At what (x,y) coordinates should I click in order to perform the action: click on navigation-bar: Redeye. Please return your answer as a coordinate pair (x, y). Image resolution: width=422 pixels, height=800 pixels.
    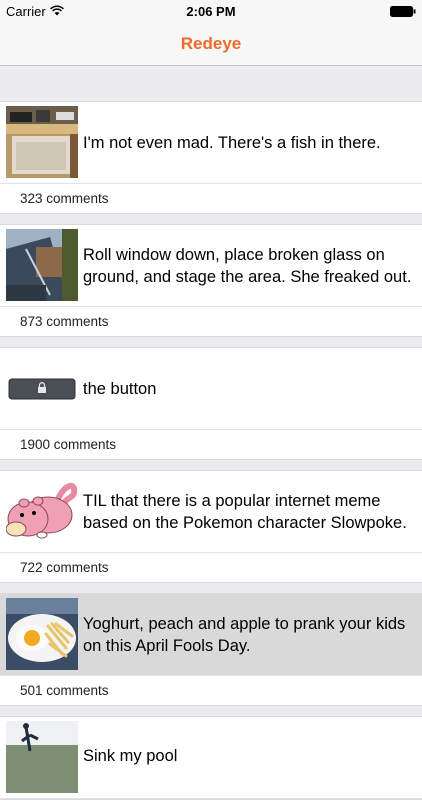
    Looking at the image, I should click on (211, 44).